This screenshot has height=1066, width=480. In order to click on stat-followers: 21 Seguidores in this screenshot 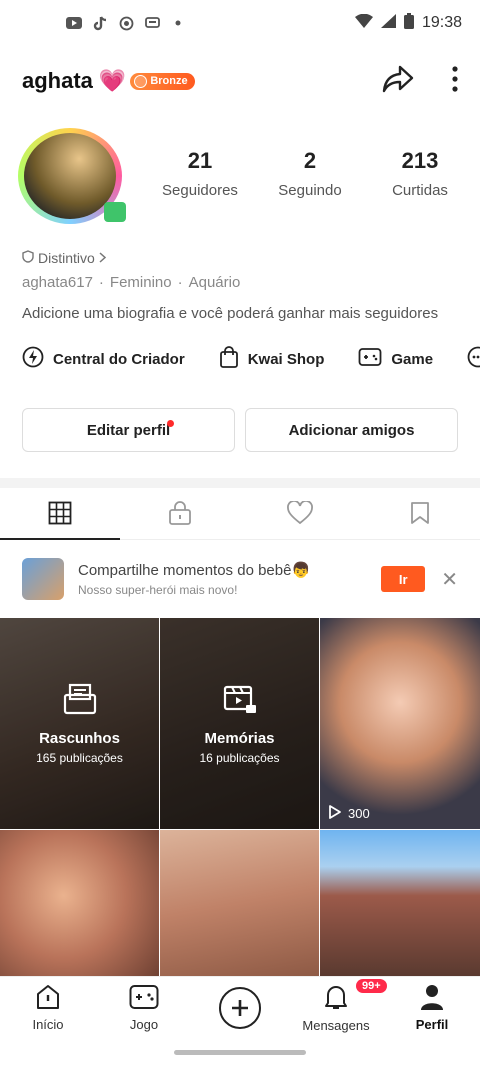, I will do `click(200, 173)`.